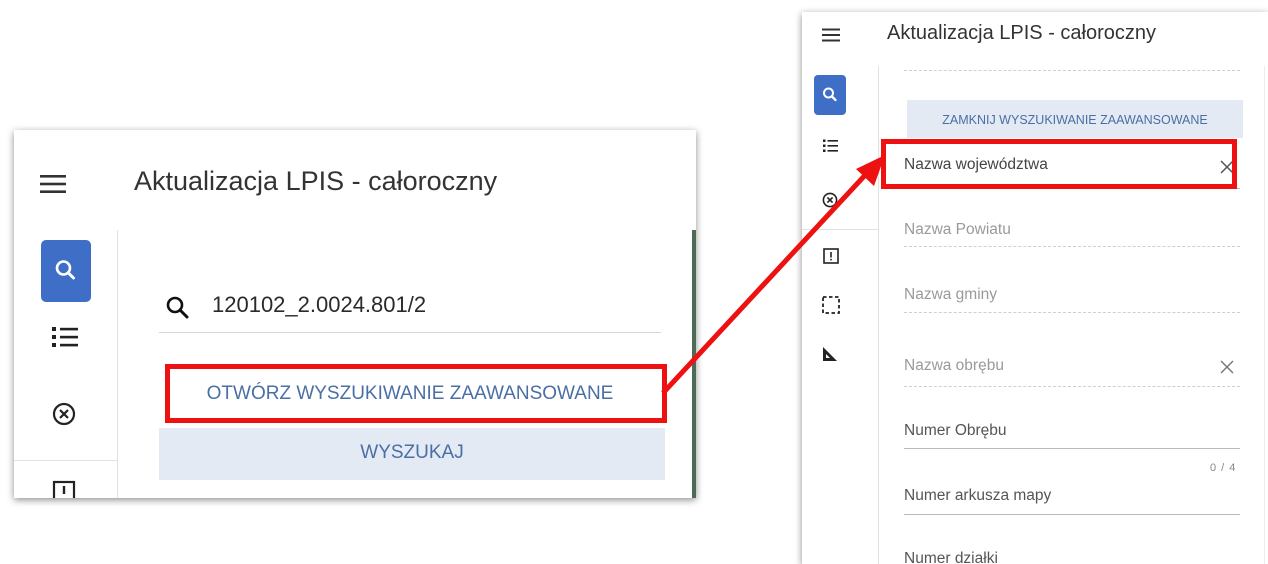  What do you see at coordinates (773, 275) in the screenshot?
I see `annotation-arrow` at bounding box center [773, 275].